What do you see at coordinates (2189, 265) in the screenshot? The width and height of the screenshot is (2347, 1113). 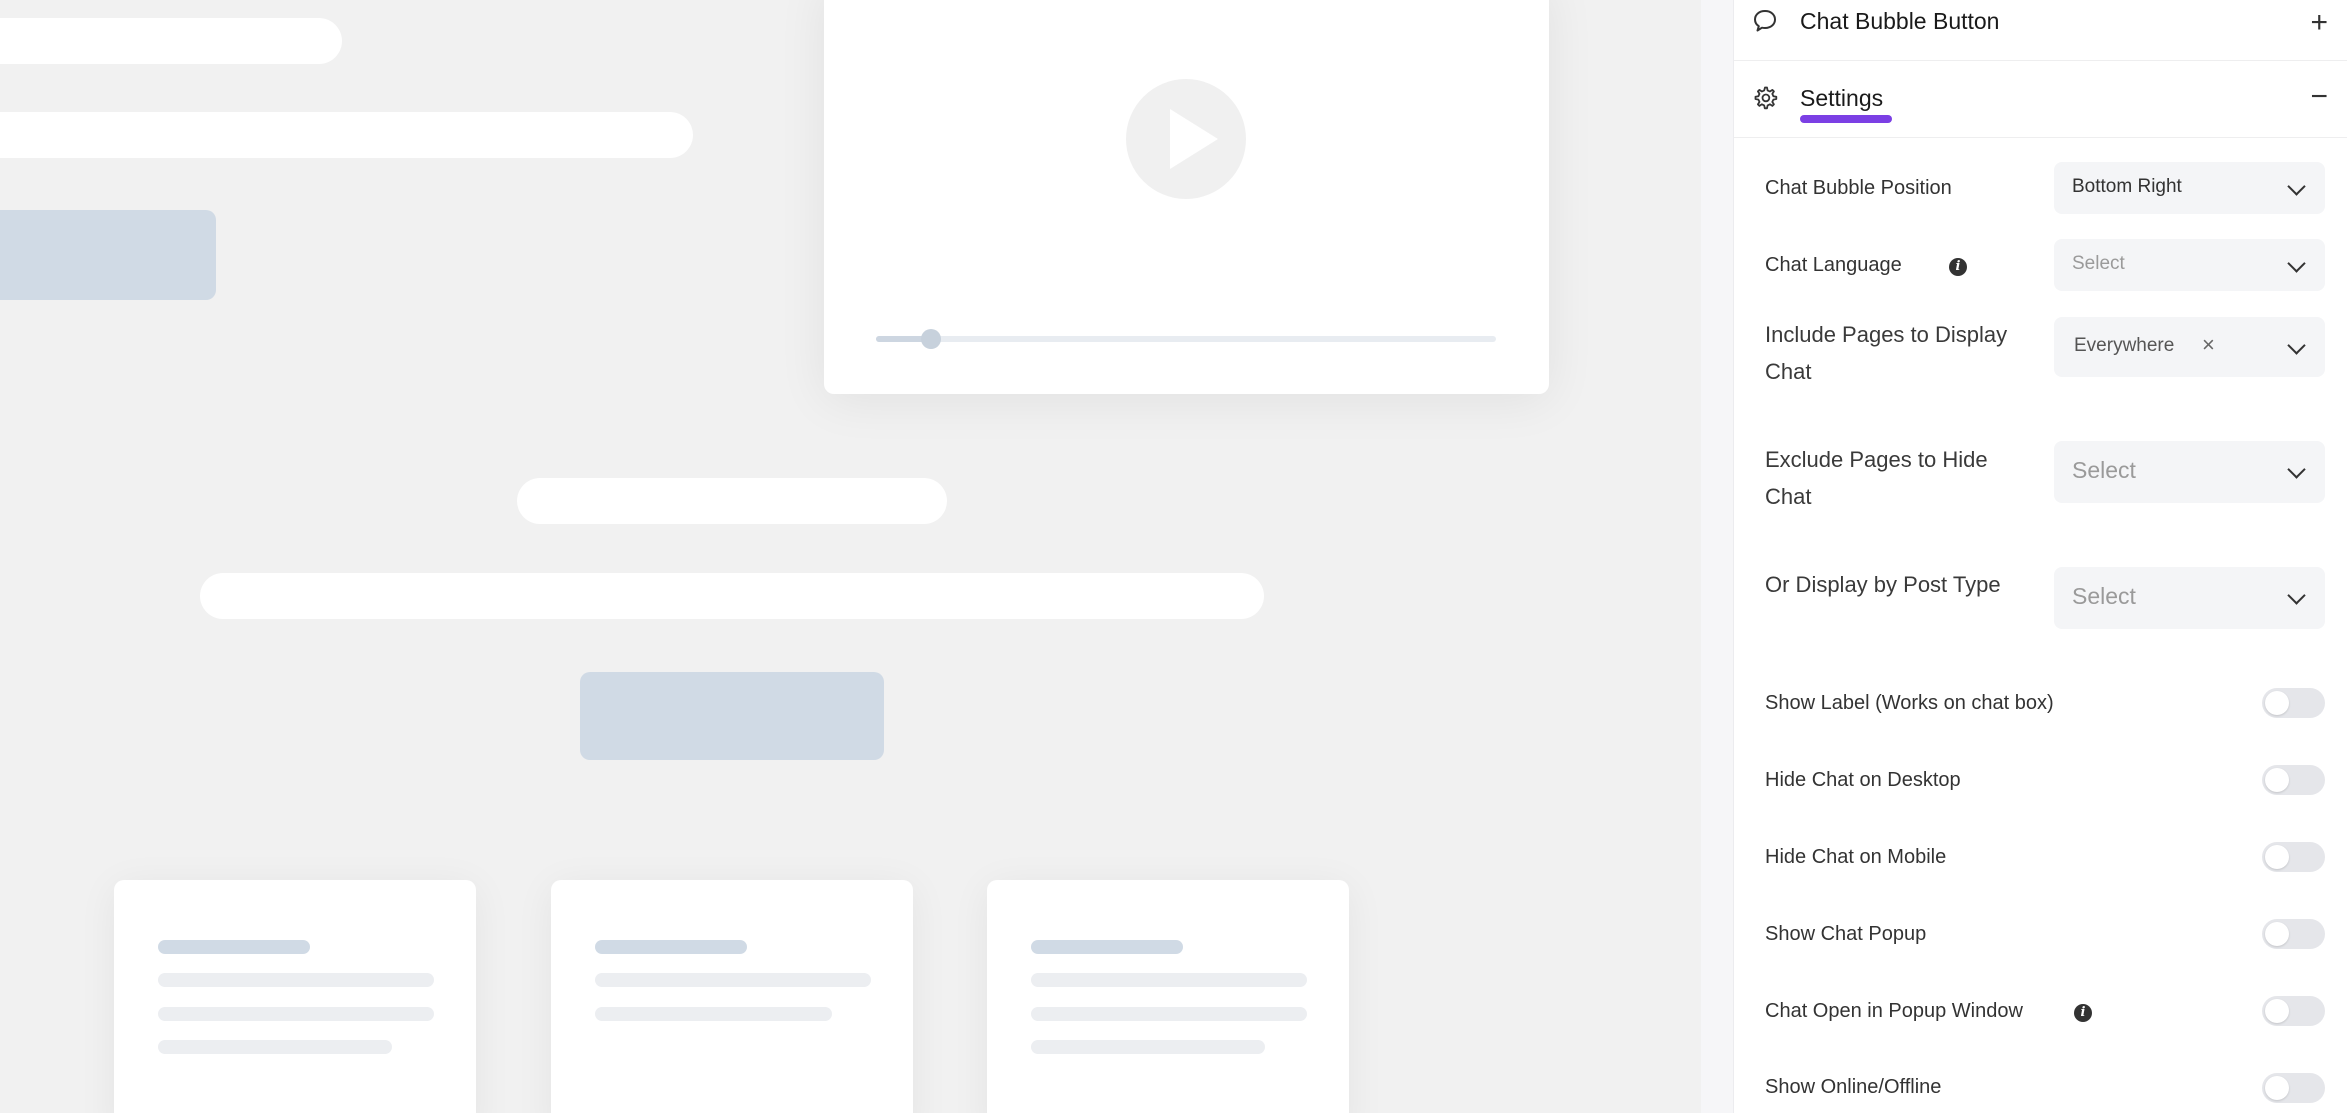 I see `chat-language-select: Select` at bounding box center [2189, 265].